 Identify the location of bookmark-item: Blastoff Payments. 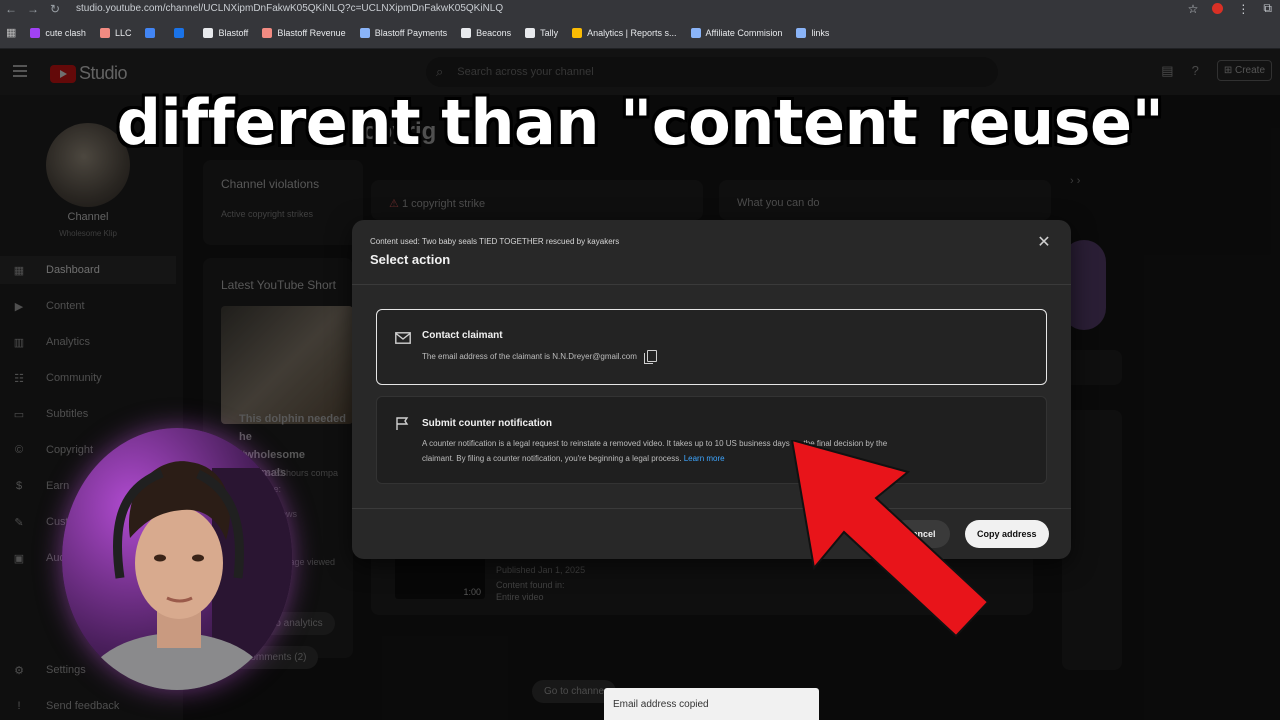
(403, 32).